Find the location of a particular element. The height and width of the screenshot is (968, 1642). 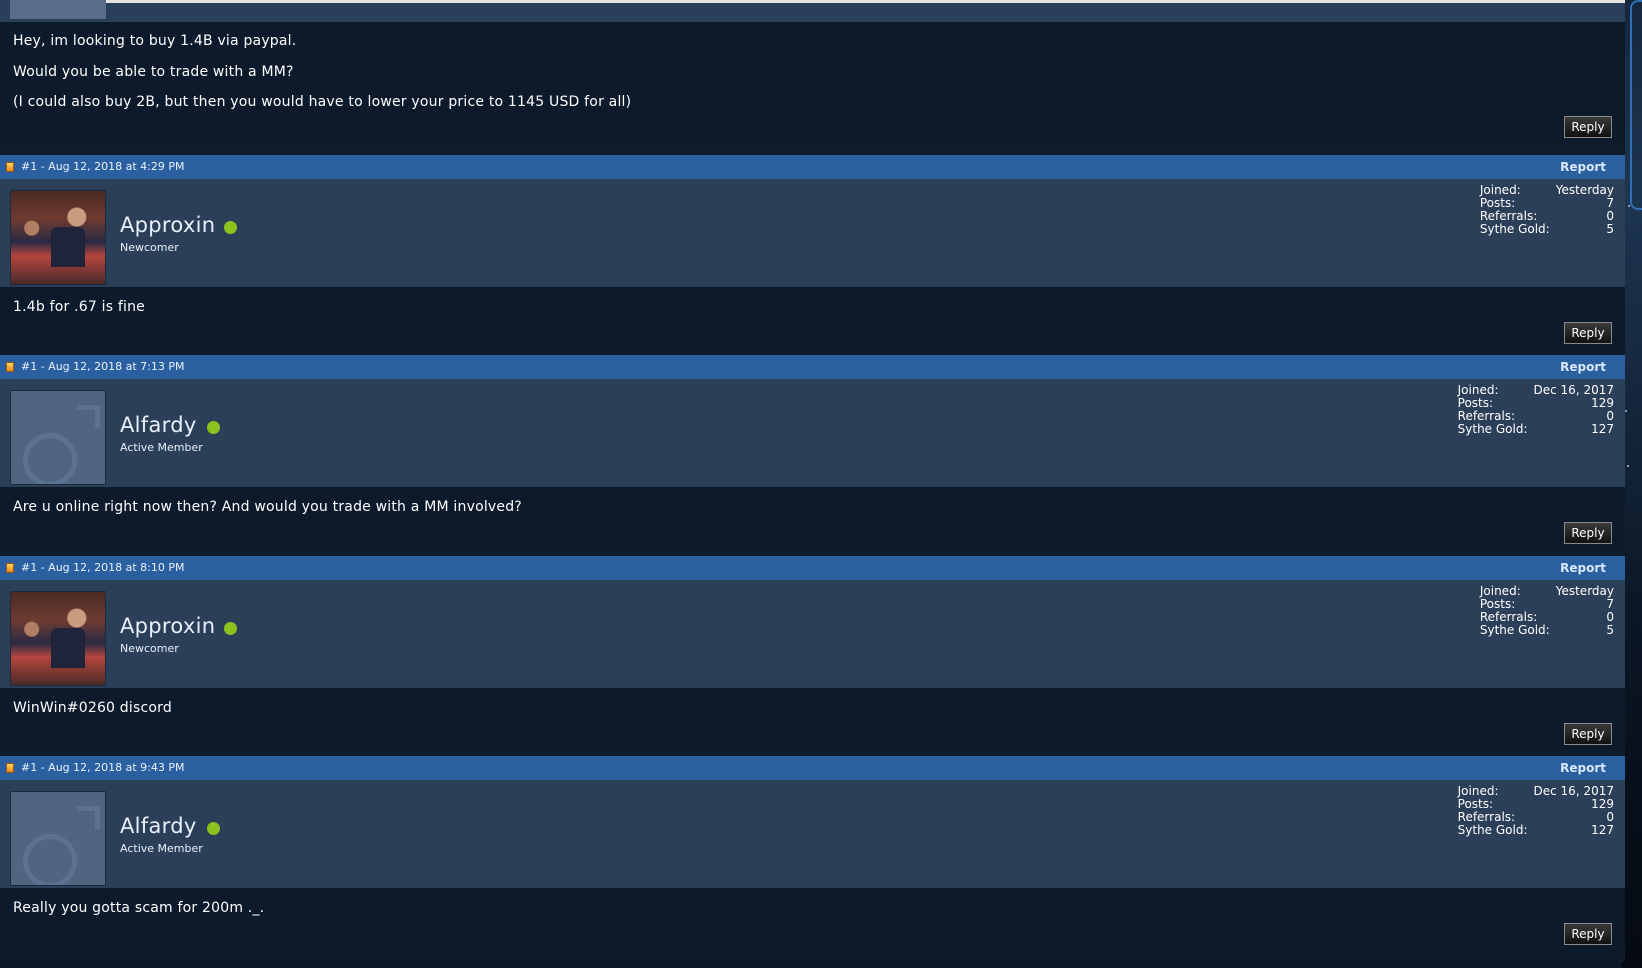

message-text: 1.4b for .67 is fine is located at coordinates (79, 307).